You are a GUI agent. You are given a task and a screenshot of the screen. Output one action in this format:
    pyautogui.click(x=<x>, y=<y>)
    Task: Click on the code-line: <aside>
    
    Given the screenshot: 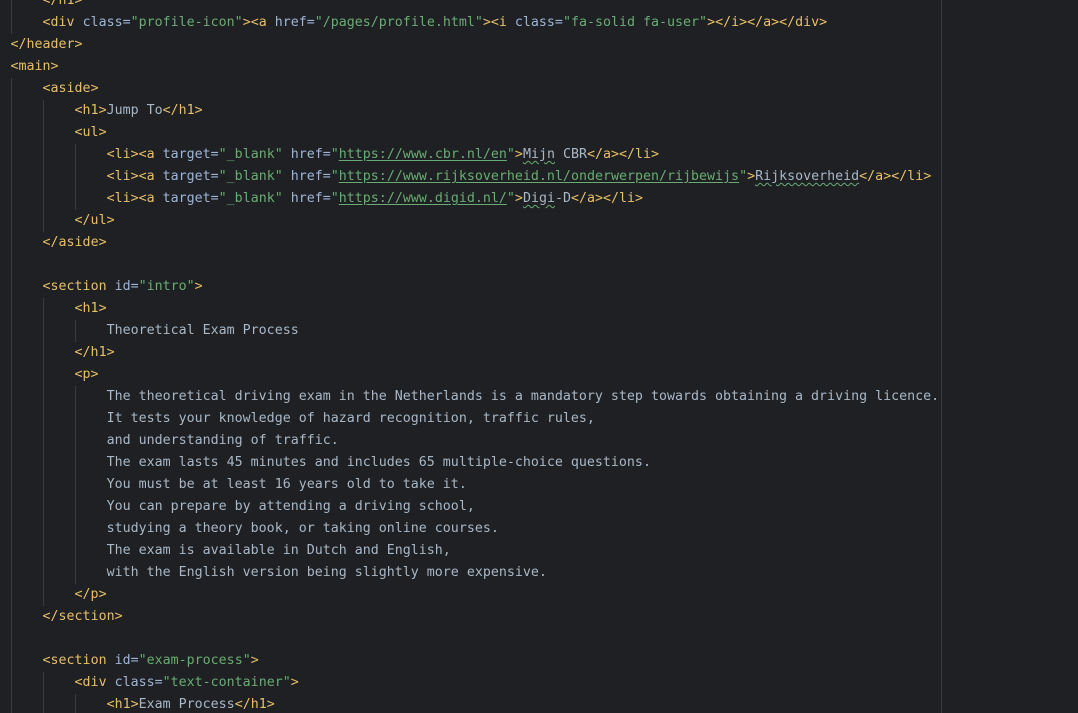 What is the action you would take?
    pyautogui.click(x=475, y=89)
    